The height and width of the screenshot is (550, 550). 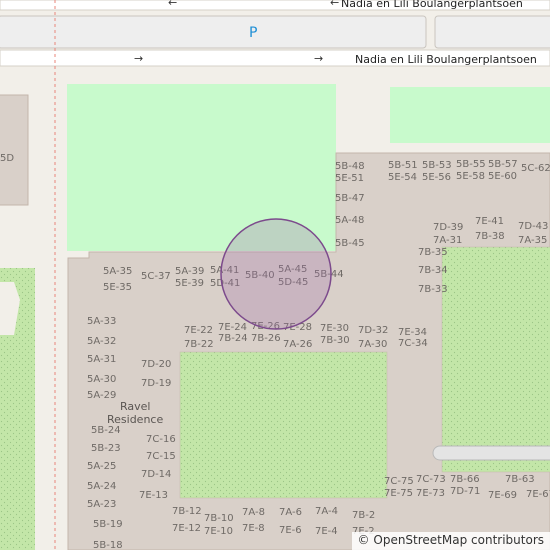 What do you see at coordinates (372, 344) in the screenshot?
I see `address-label: 7A-30` at bounding box center [372, 344].